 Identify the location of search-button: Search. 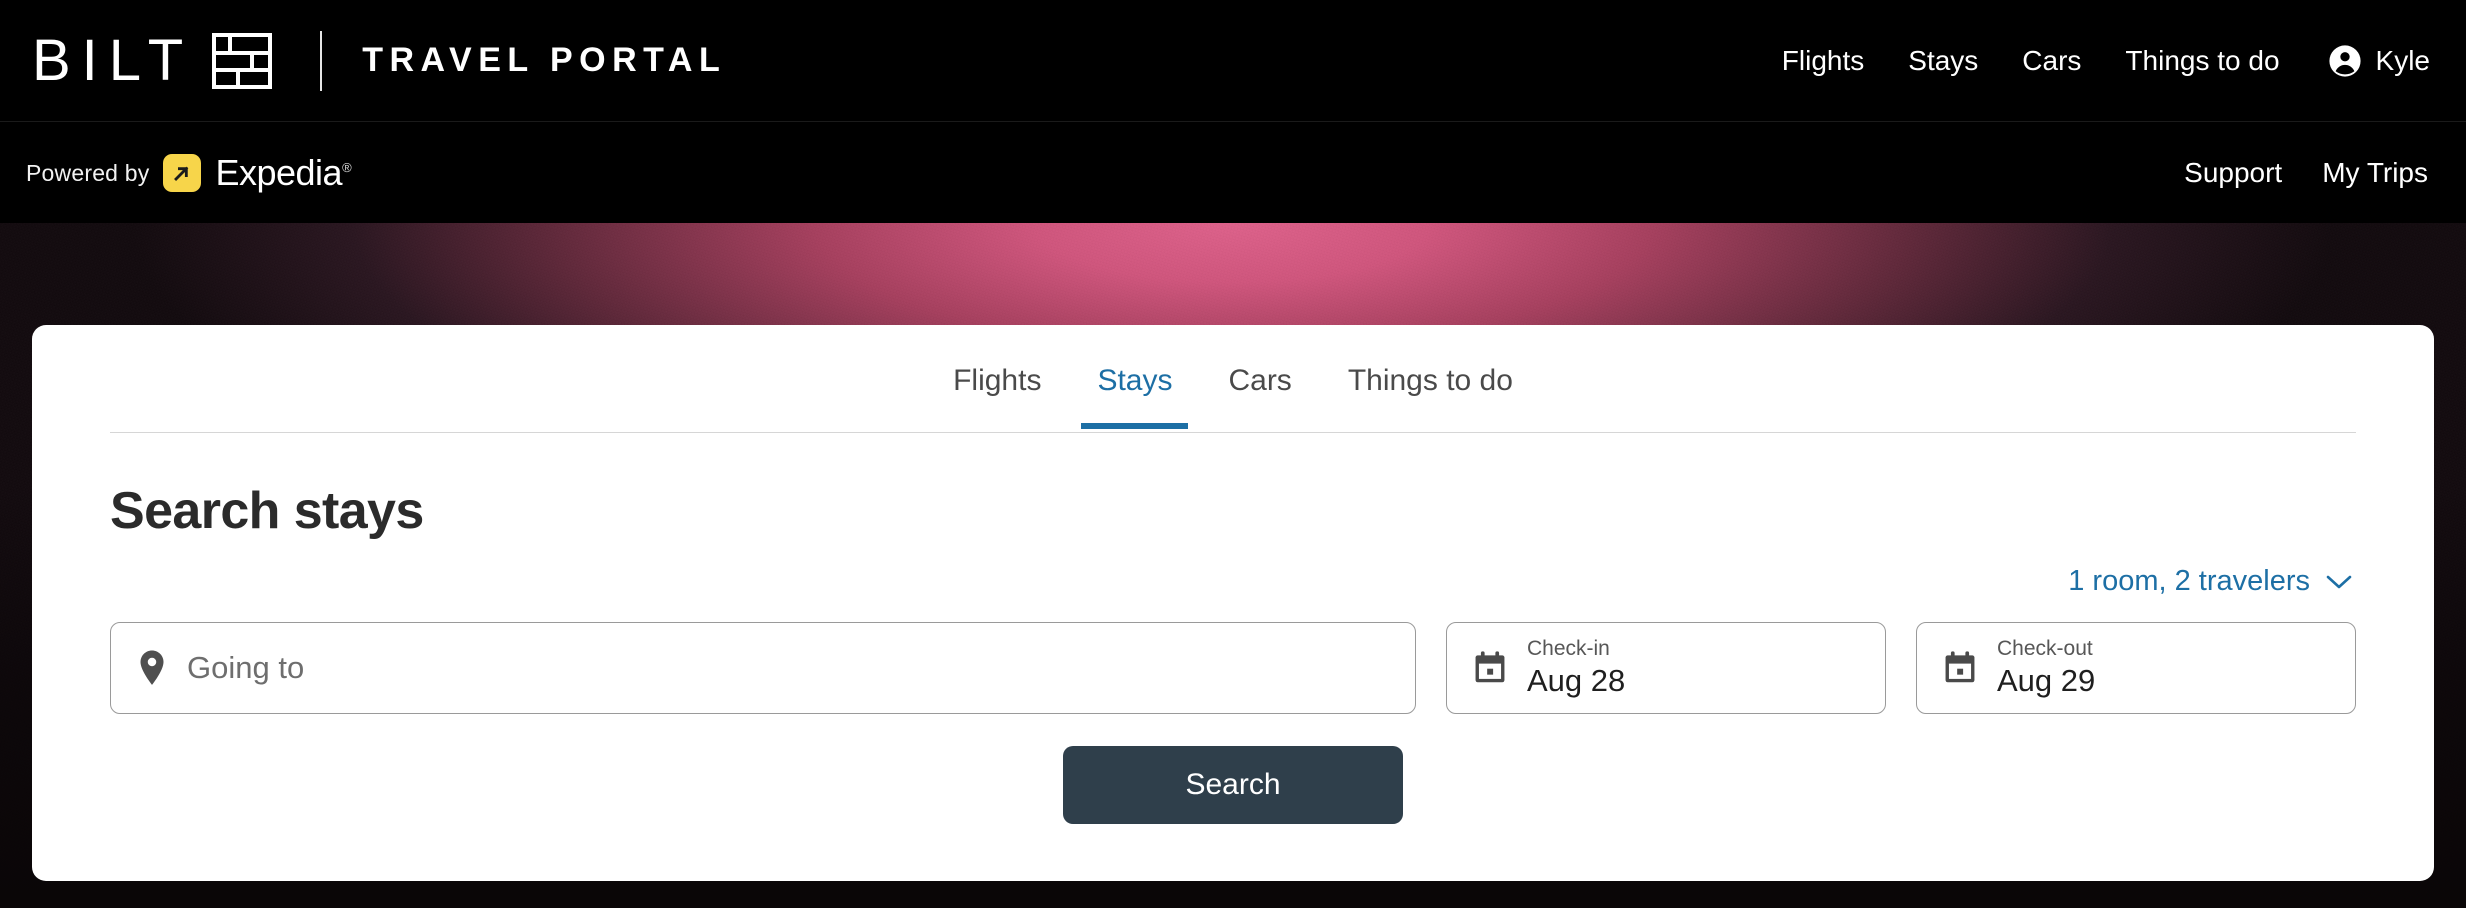
(1233, 785).